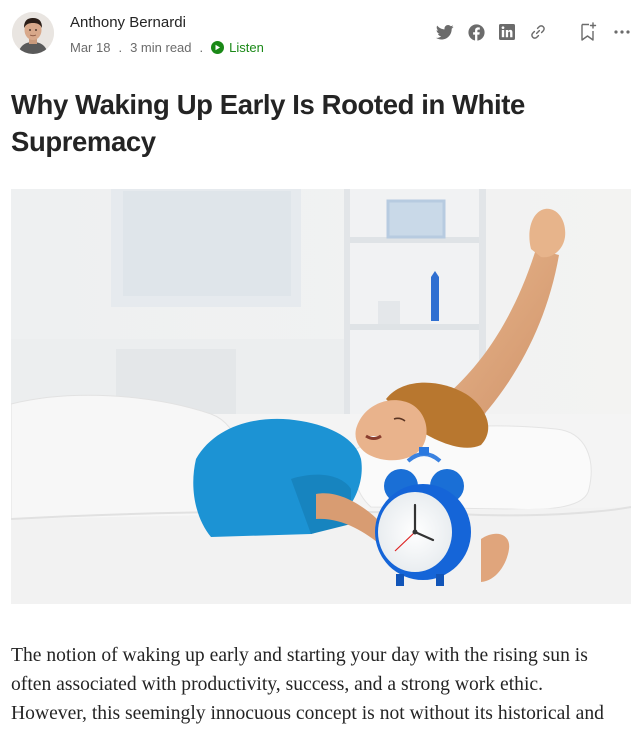 This screenshot has width=640, height=729. I want to click on author-name: Anthony Bernardi, so click(128, 22).